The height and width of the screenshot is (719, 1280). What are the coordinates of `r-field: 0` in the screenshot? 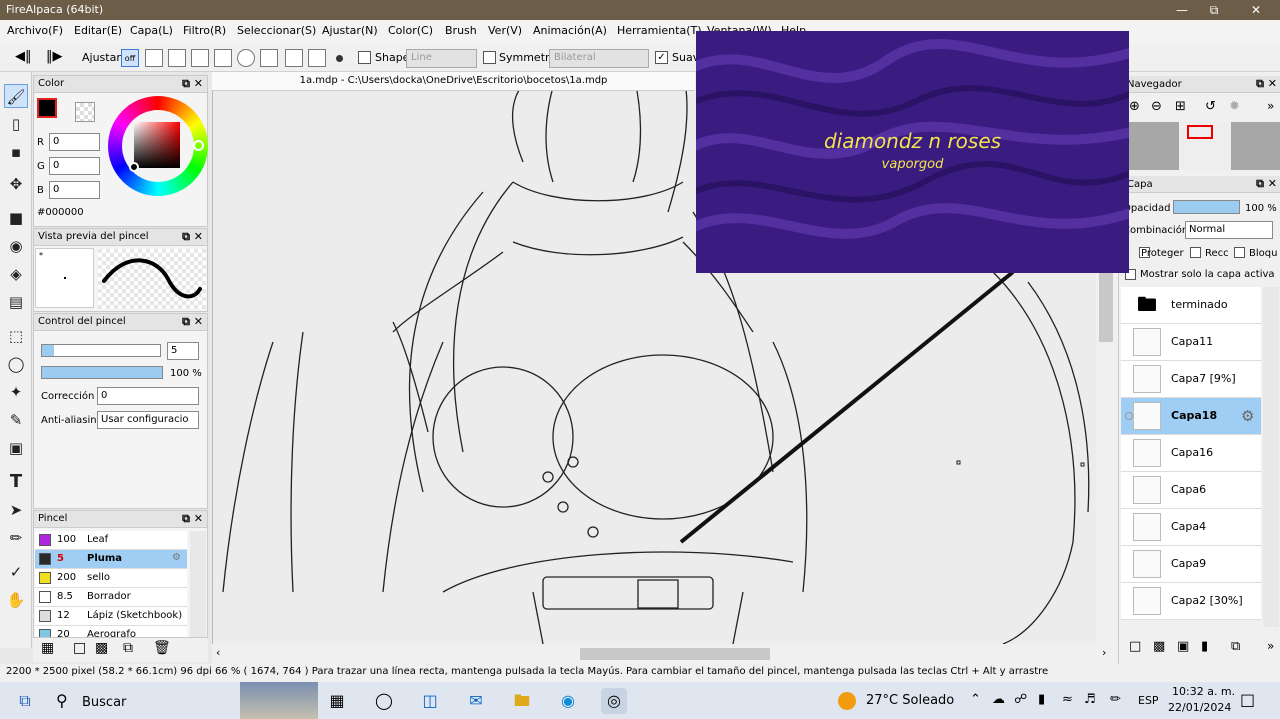 It's located at (74, 142).